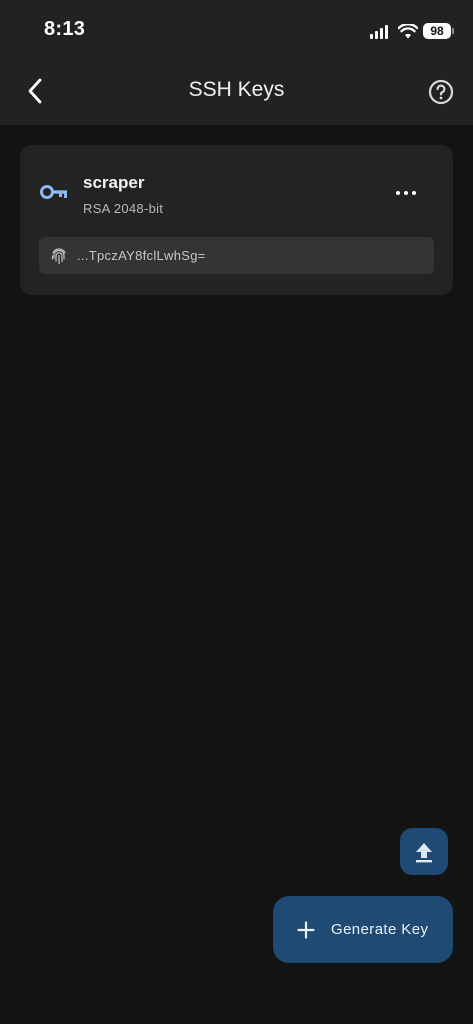  I want to click on key-type: RSA 2048-bit, so click(123, 208).